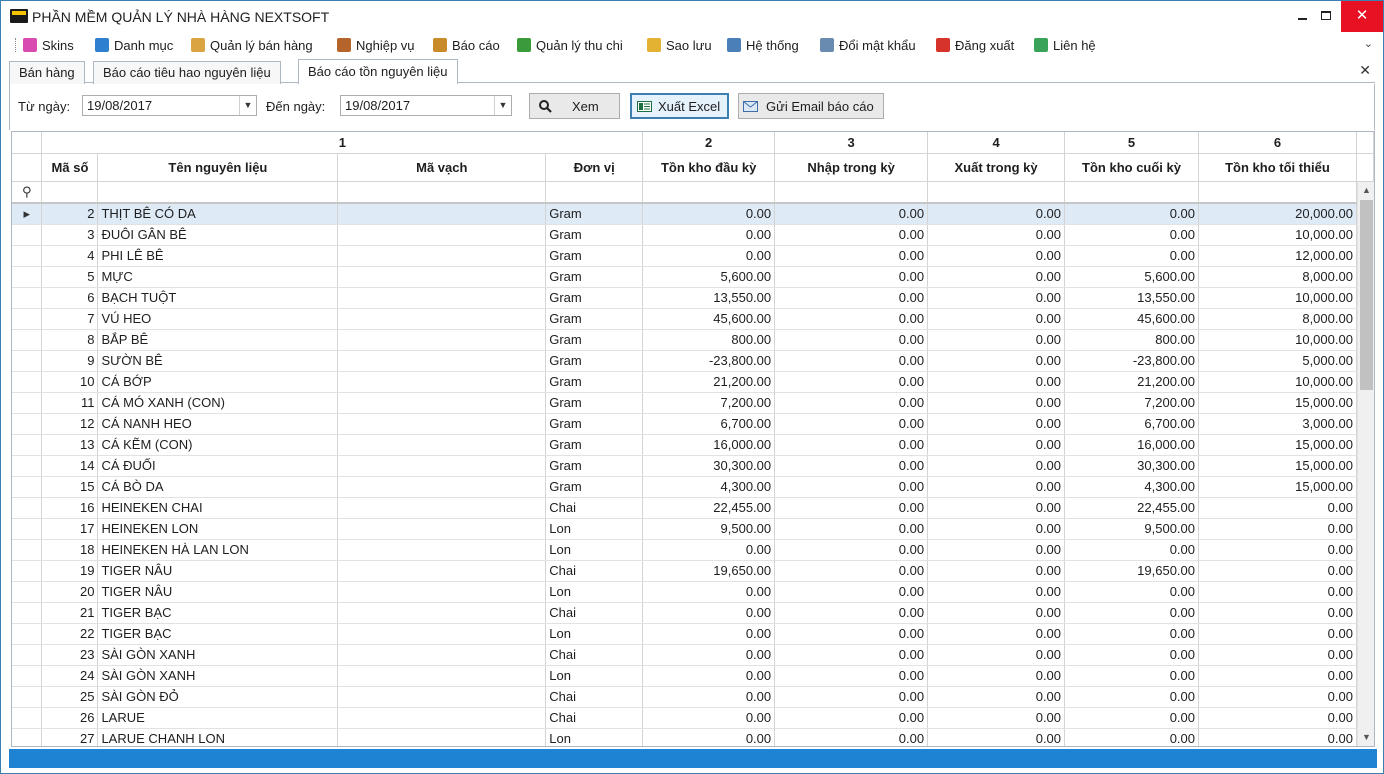 The height and width of the screenshot is (774, 1384). Describe the element at coordinates (1366, 190) in the screenshot. I see `scroll-up-icon: ▲` at that location.